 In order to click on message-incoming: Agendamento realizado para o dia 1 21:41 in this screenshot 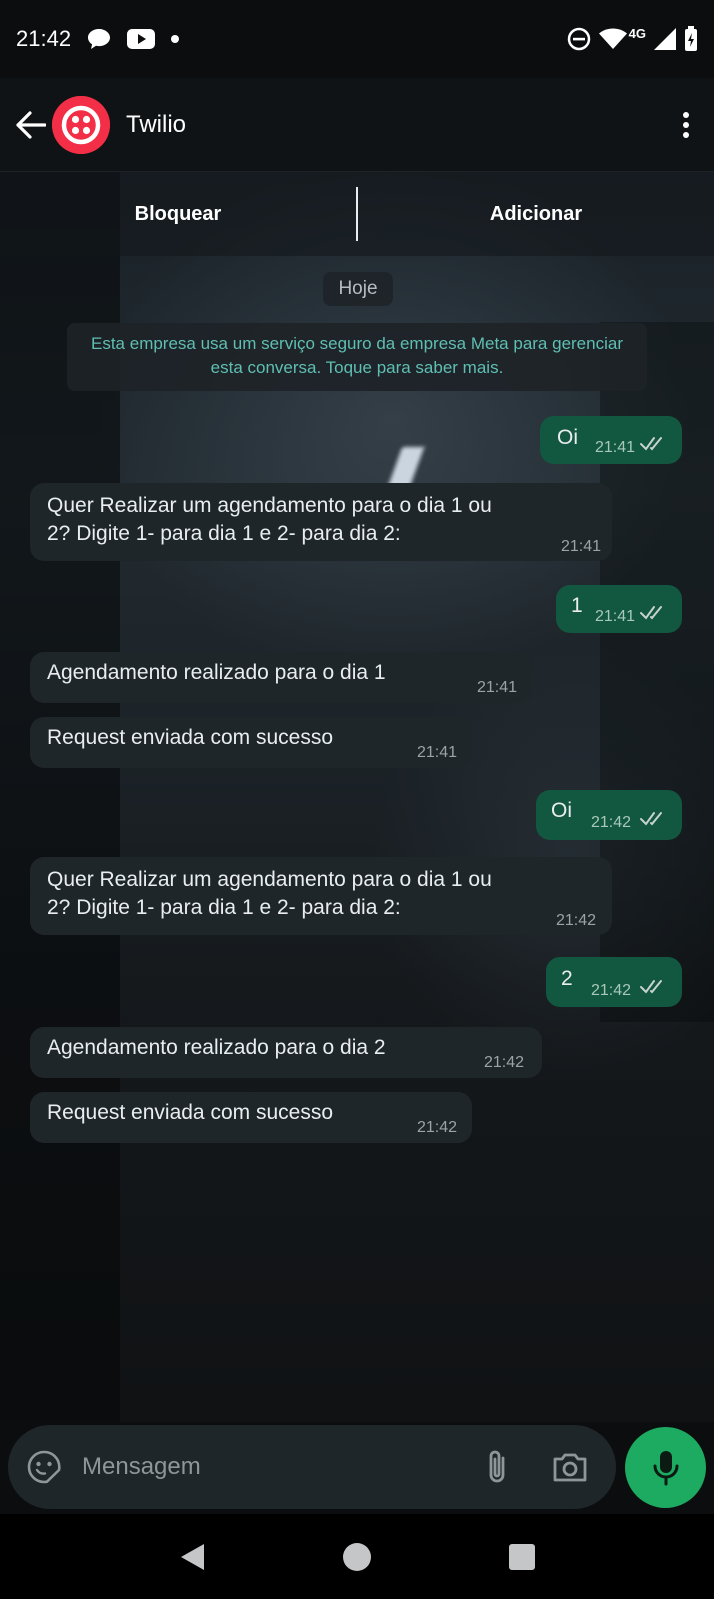, I will do `click(281, 677)`.